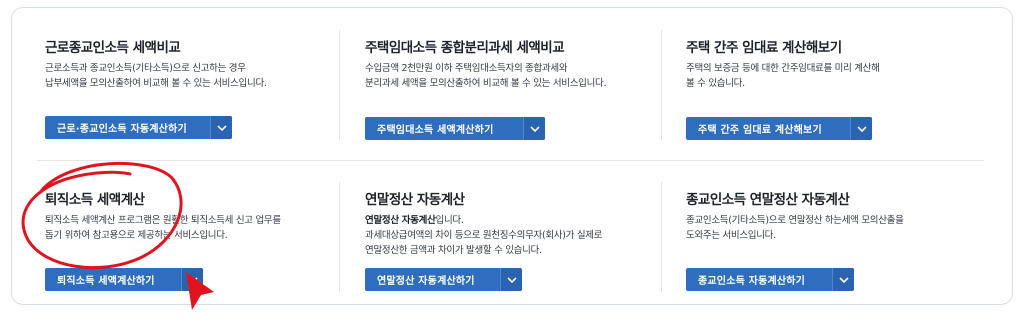 The height and width of the screenshot is (319, 1022). I want to click on card-description-line: 볼 수 있습니다., so click(715, 83).